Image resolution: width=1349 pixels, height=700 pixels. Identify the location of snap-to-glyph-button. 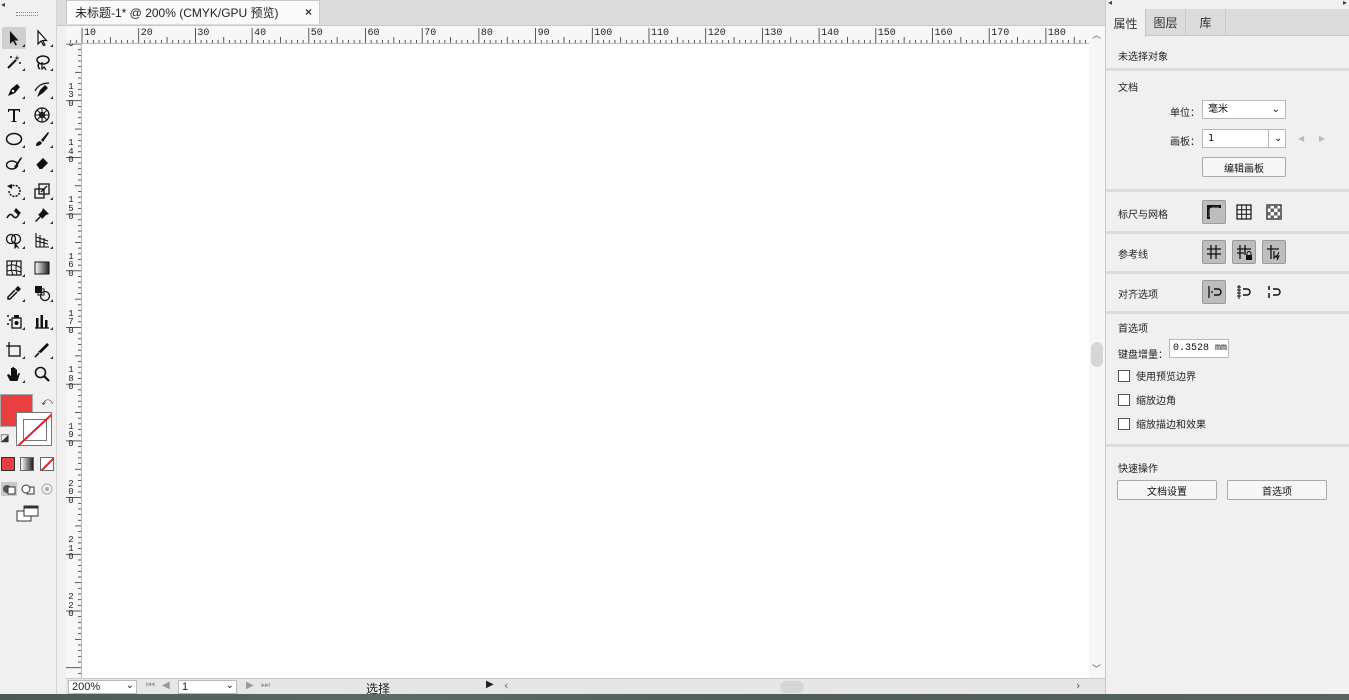
(1274, 292).